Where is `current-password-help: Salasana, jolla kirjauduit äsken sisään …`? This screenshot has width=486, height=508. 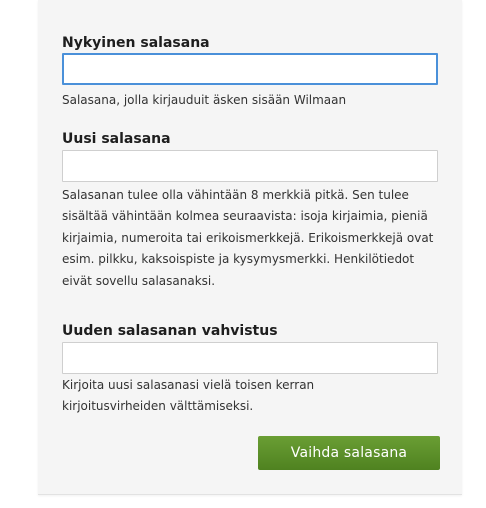 current-password-help: Salasana, jolla kirjauduit äsken sisään … is located at coordinates (204, 100).